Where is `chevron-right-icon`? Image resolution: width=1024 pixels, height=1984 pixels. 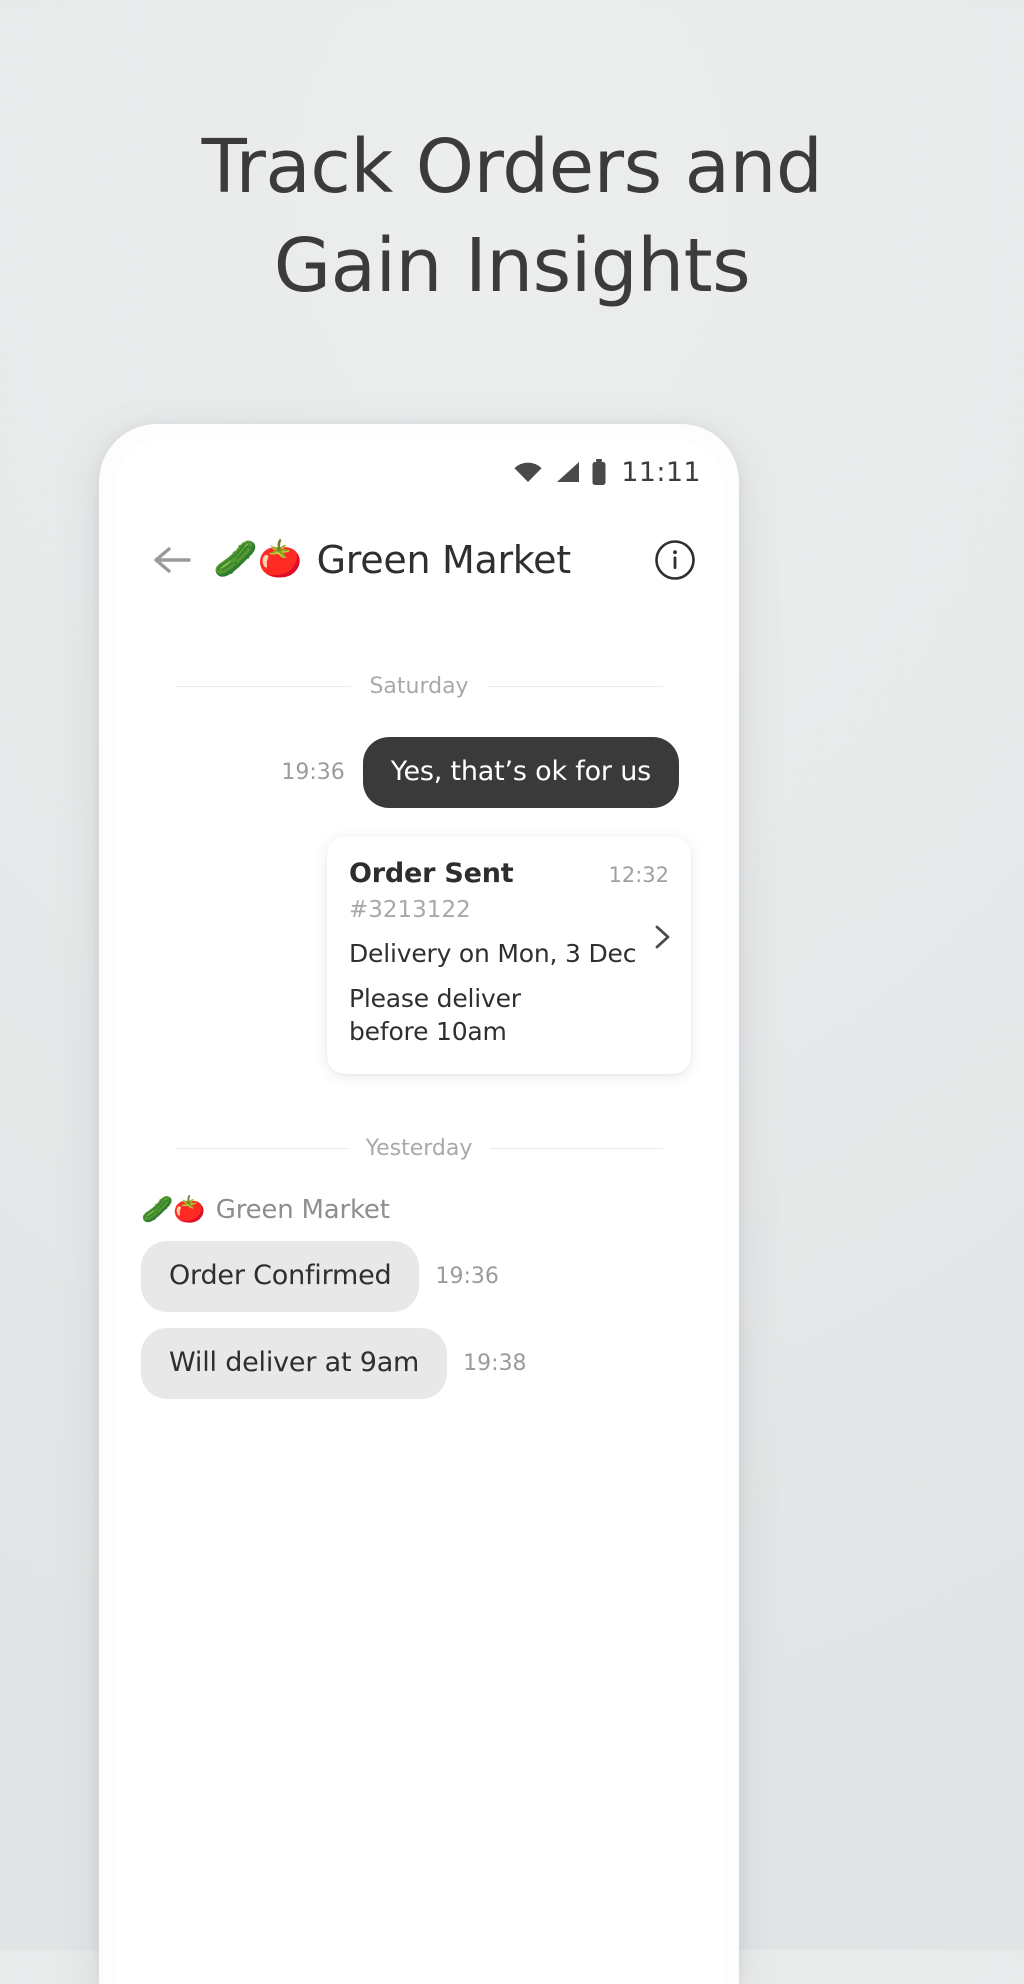
chevron-right-icon is located at coordinates (662, 937).